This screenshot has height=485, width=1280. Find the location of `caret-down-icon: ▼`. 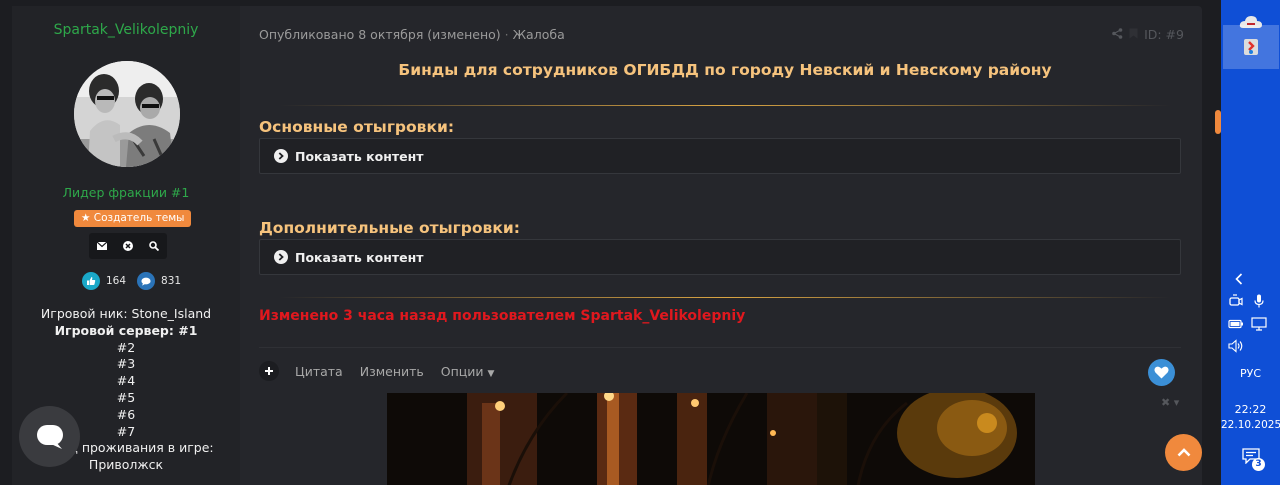

caret-down-icon: ▼ is located at coordinates (491, 373).